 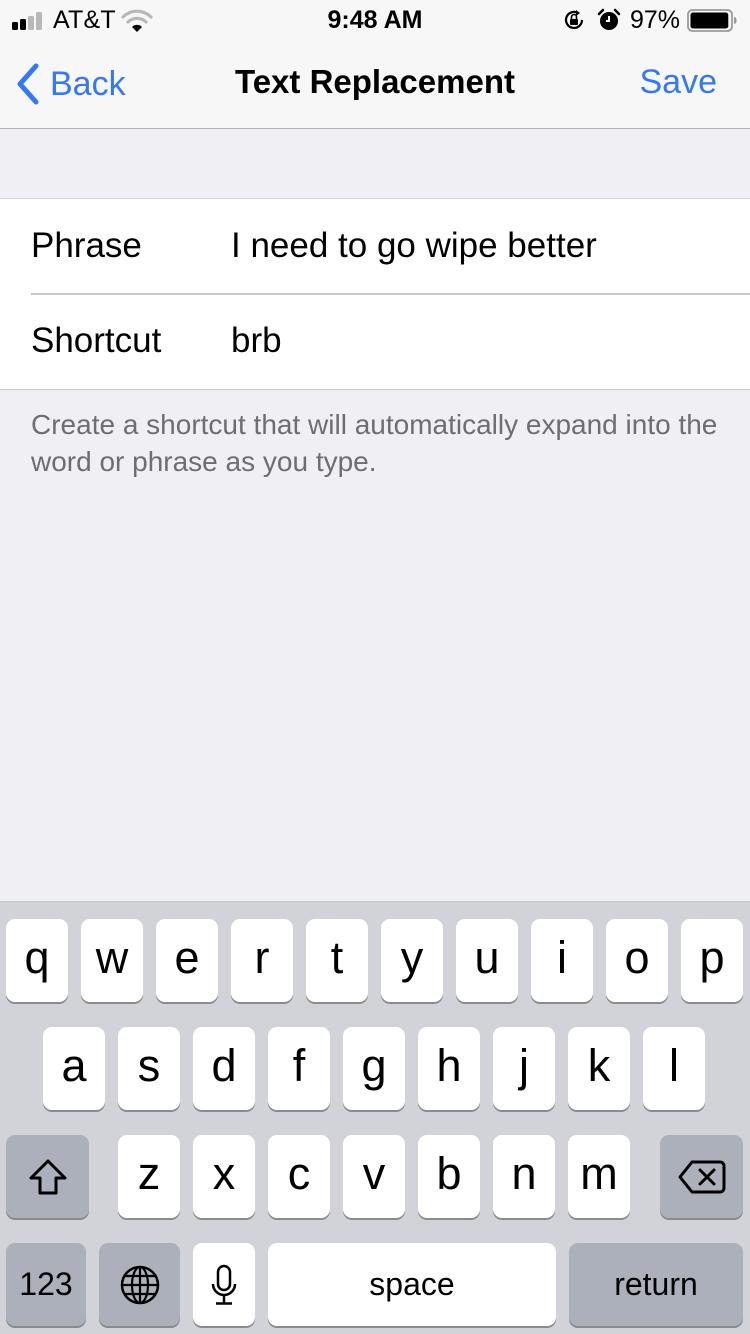 I want to click on key-j: j, so click(x=524, y=1068).